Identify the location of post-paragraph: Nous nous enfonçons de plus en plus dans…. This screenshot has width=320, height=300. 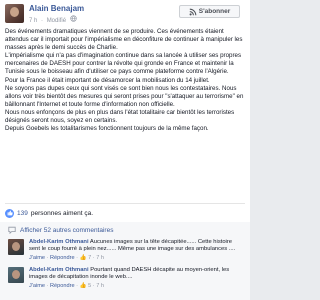
(120, 116).